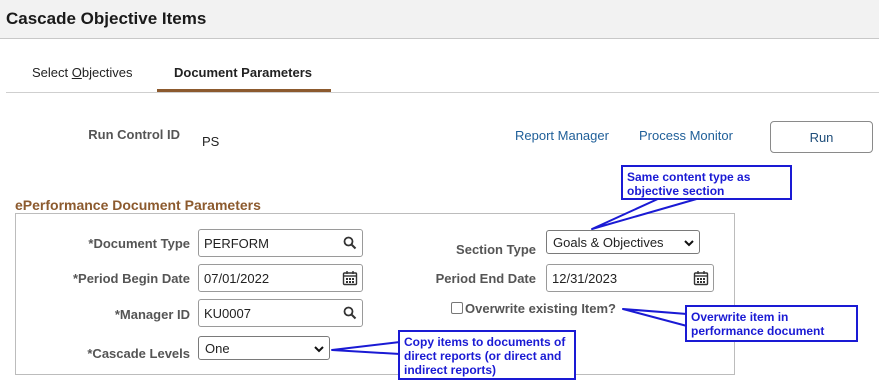  Describe the element at coordinates (280, 243) in the screenshot. I see `document-type-input: PERFORM` at that location.